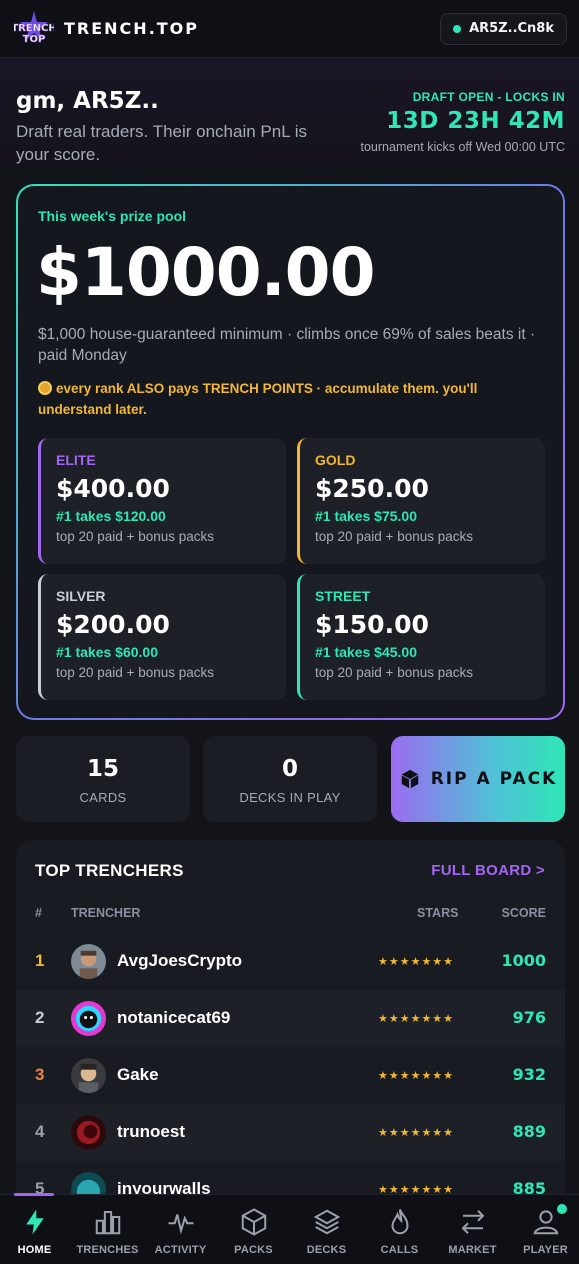  Describe the element at coordinates (289, 769) in the screenshot. I see `decks-count: 0` at that location.